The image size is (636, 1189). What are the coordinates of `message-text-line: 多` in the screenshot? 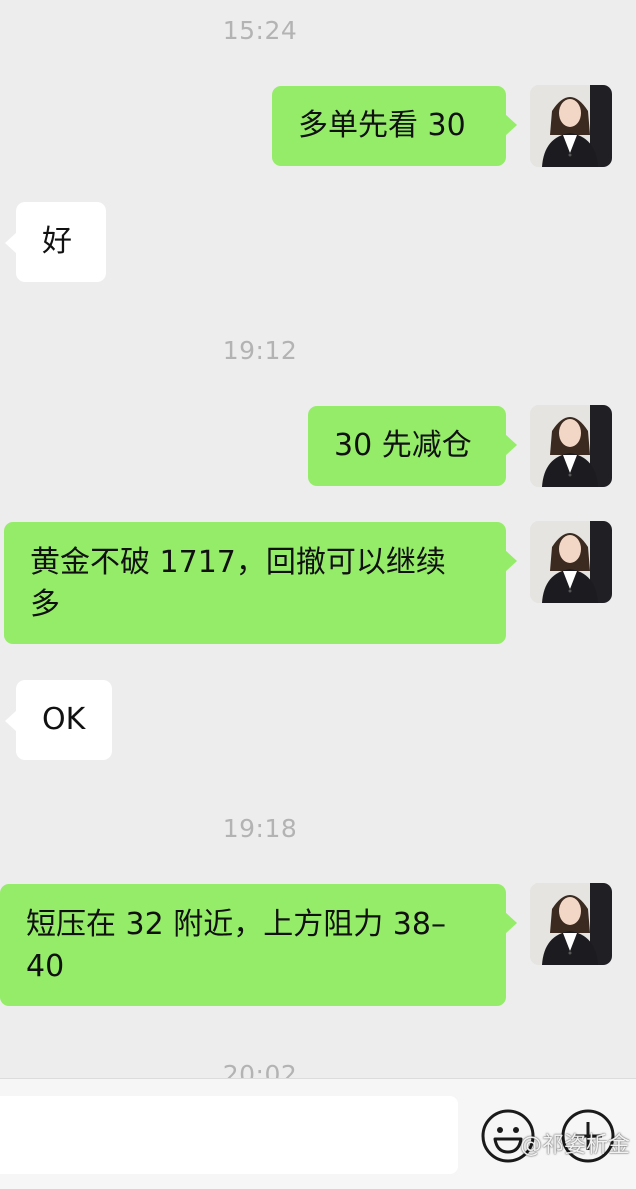 It's located at (45, 604).